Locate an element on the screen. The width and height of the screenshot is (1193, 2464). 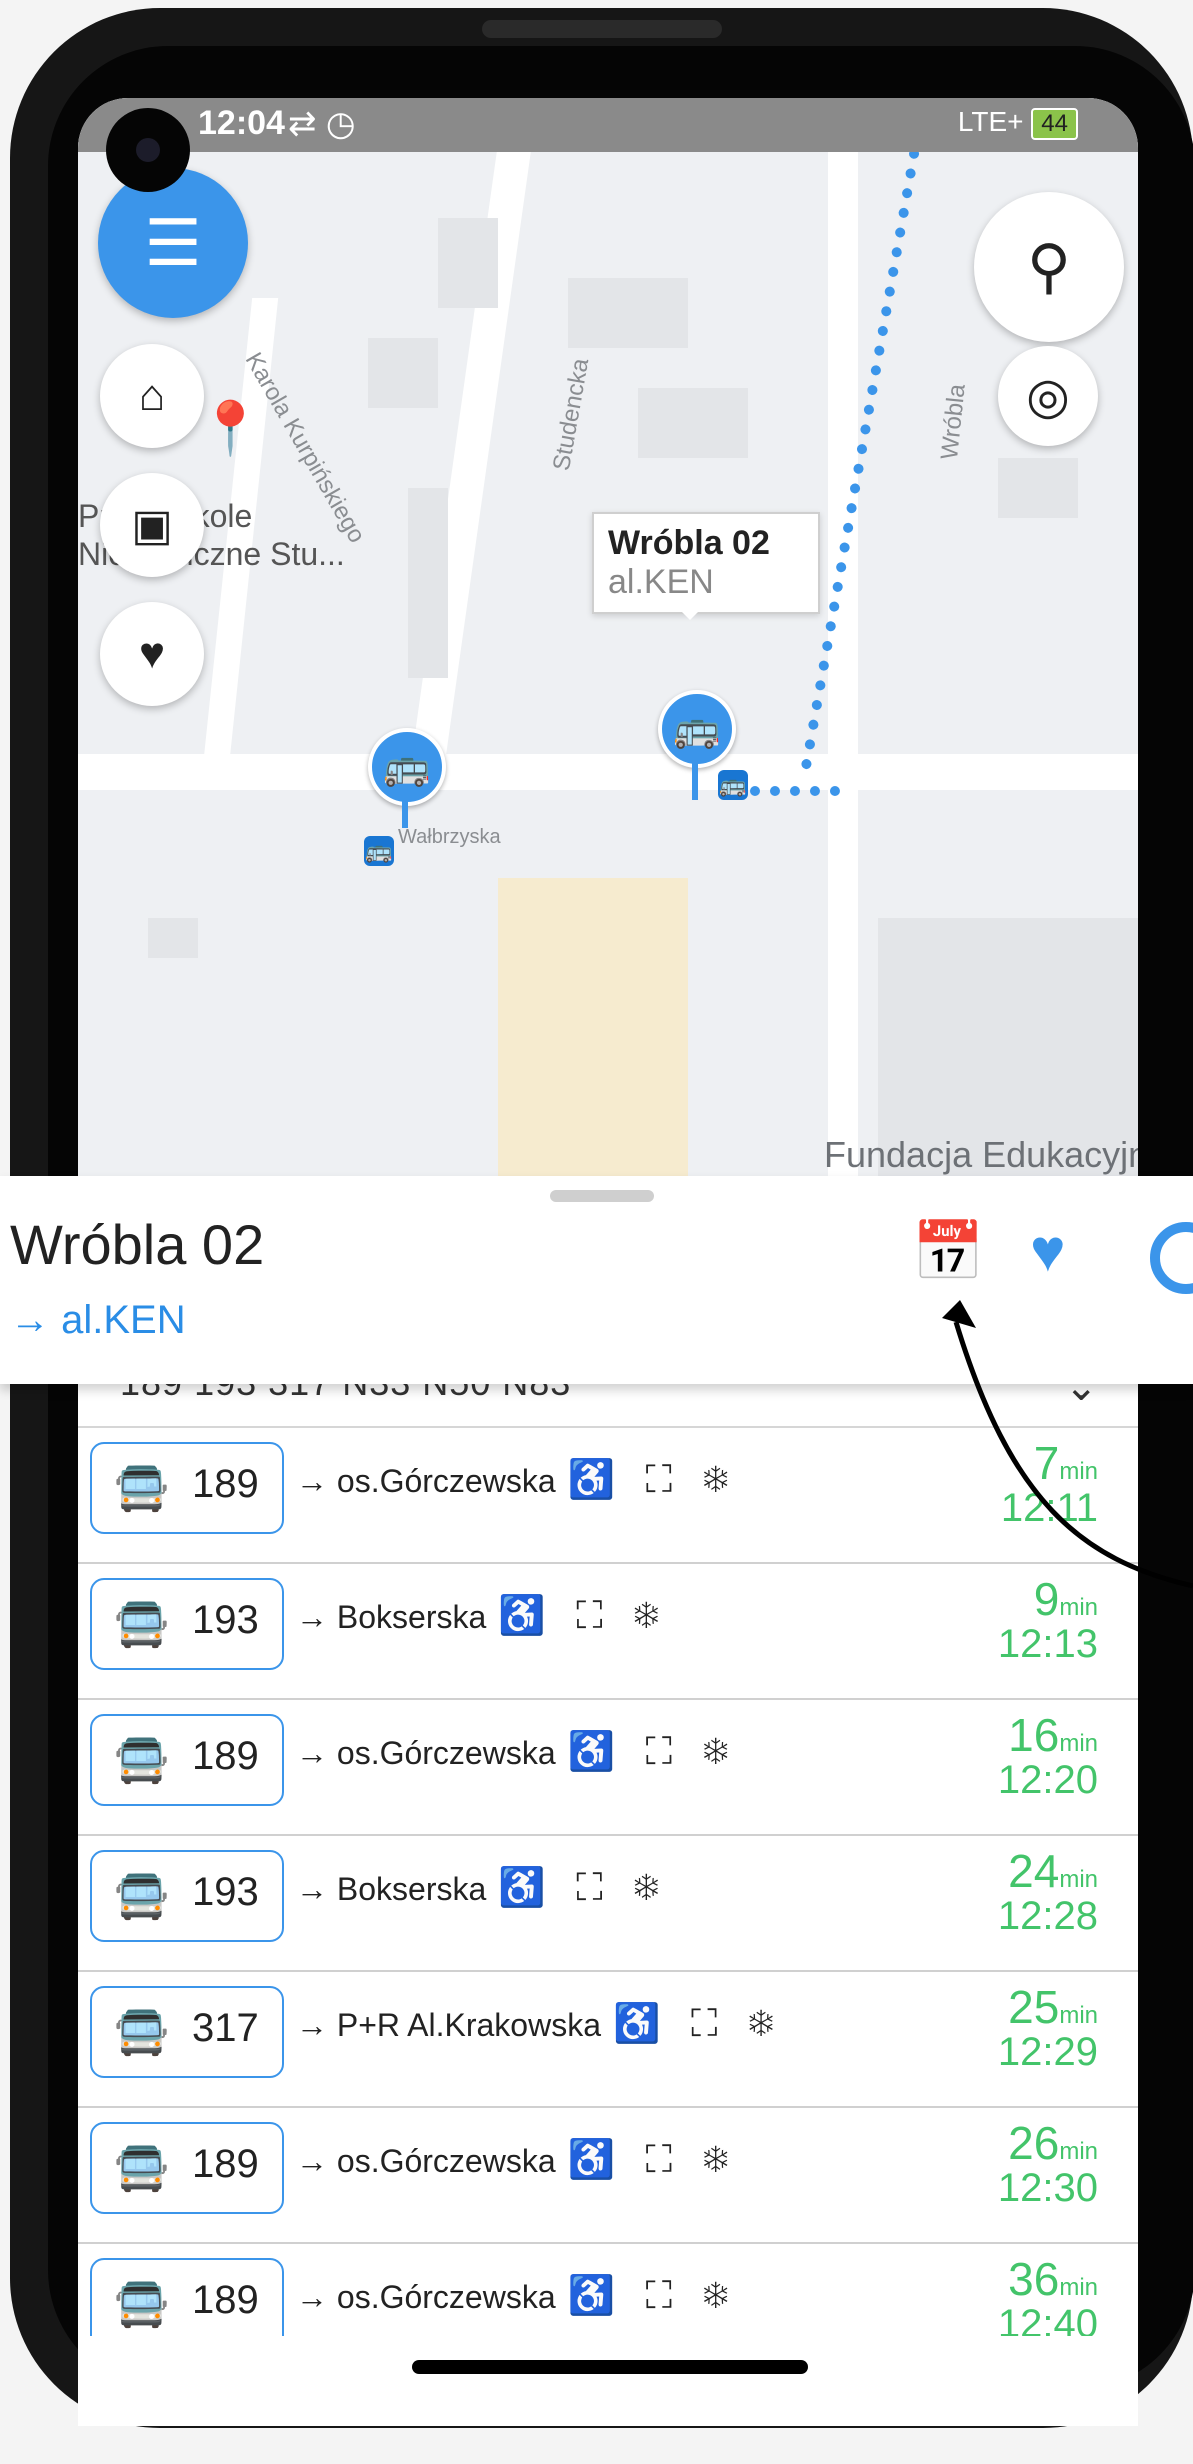
heart-icon: ♥ is located at coordinates (152, 653).